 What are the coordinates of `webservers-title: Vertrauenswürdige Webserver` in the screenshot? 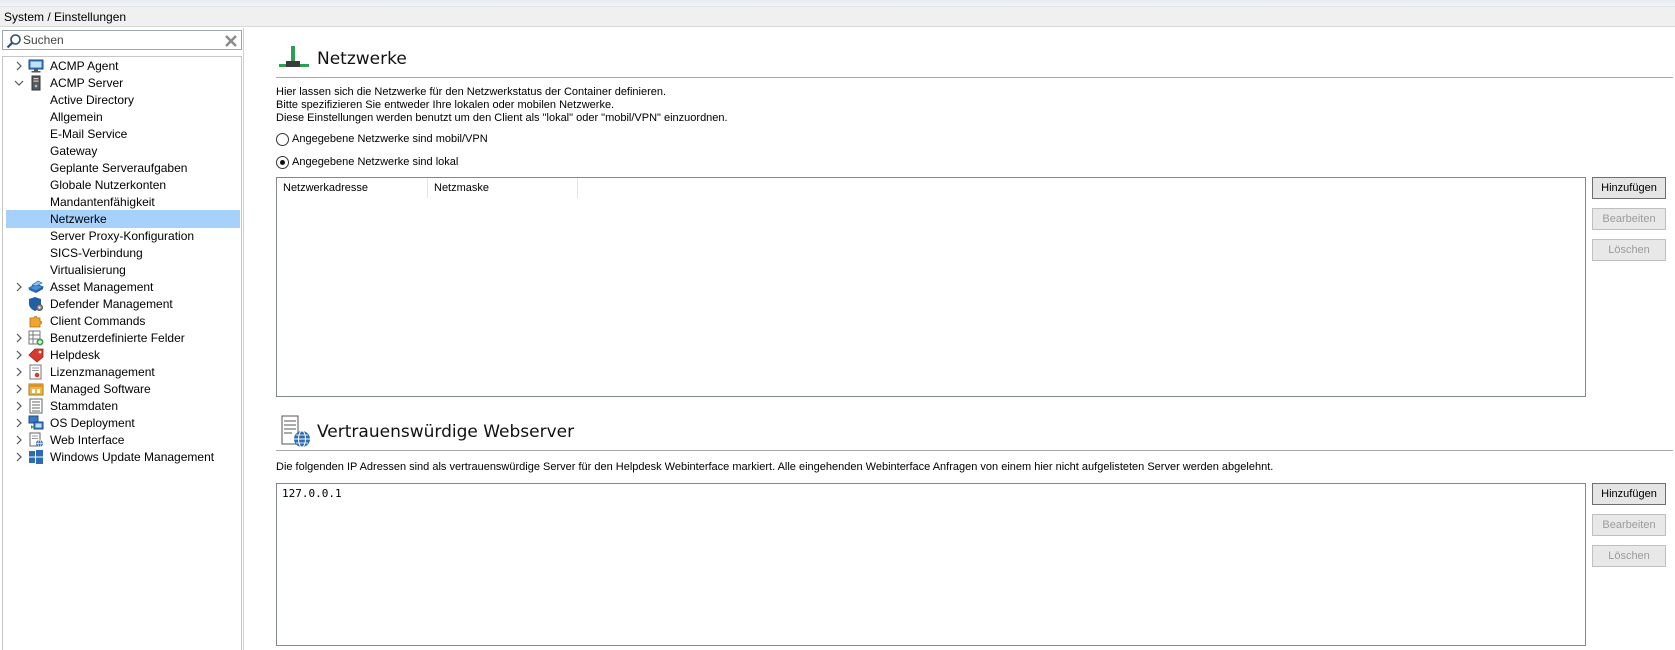 It's located at (446, 432).